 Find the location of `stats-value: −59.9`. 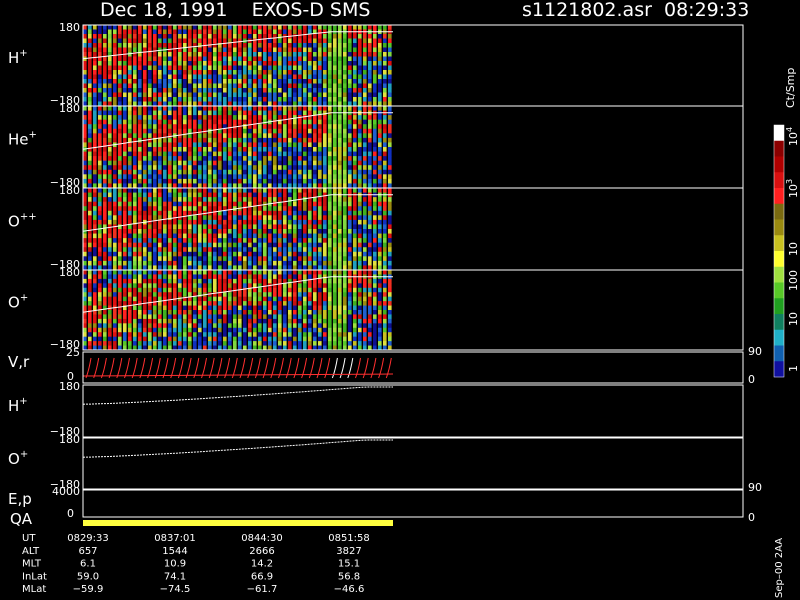

stats-value: −59.9 is located at coordinates (88, 589).